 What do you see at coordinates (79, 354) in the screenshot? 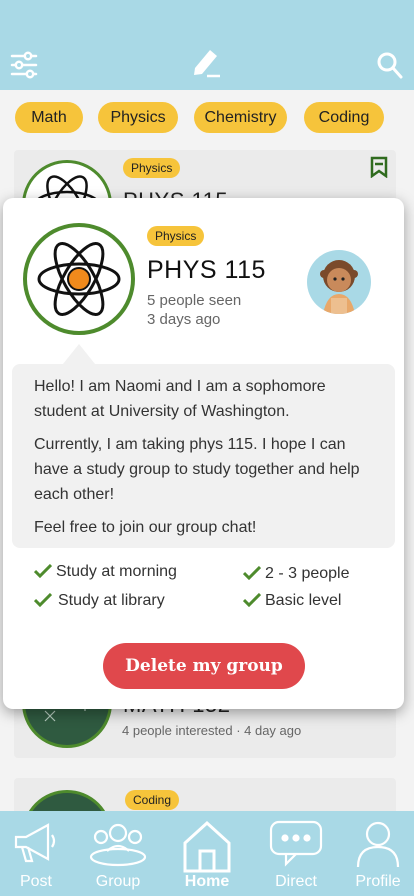
I see `bubble-tail` at bounding box center [79, 354].